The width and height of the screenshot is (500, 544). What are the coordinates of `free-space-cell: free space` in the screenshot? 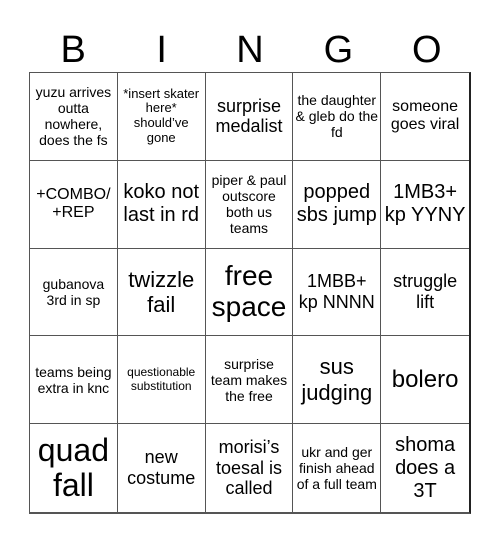 It's located at (249, 292).